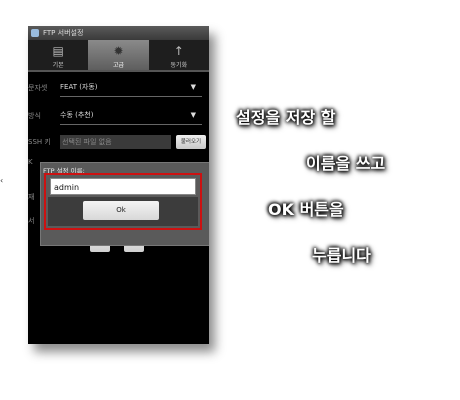  Describe the element at coordinates (58, 51) in the screenshot. I see `server-icon: ▤` at that location.